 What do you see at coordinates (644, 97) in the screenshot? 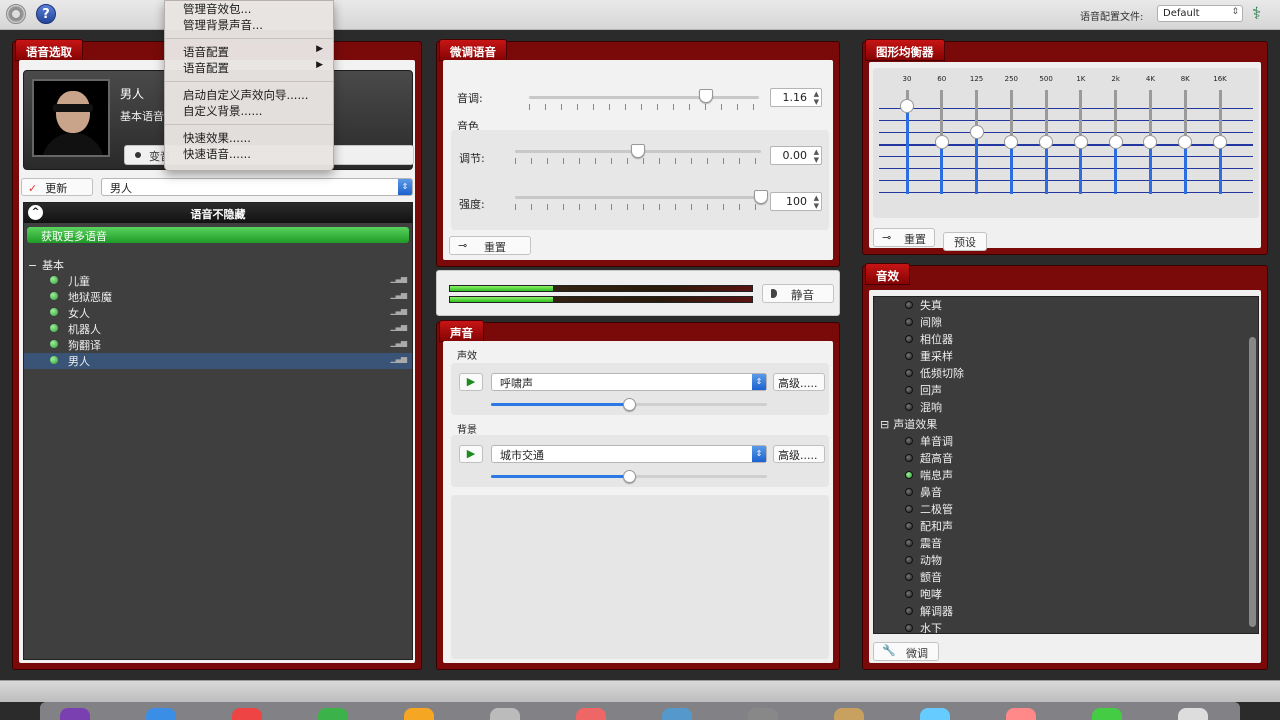
I see `pitch-slider` at bounding box center [644, 97].